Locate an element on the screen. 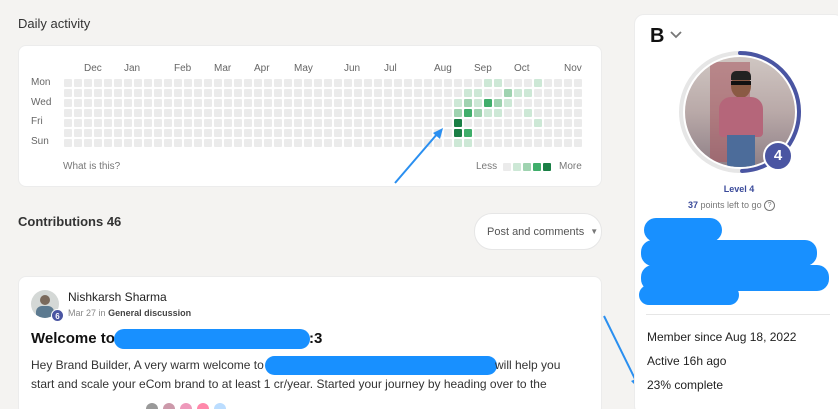 The height and width of the screenshot is (409, 838). points-value: 37 is located at coordinates (693, 205).